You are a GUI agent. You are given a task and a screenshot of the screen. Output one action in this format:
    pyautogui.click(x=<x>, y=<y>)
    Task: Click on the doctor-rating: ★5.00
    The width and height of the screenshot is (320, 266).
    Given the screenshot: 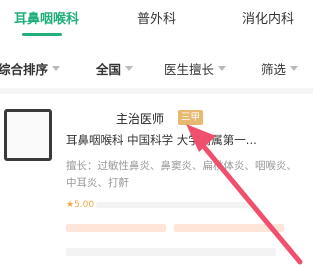 What is the action you would take?
    pyautogui.click(x=80, y=205)
    